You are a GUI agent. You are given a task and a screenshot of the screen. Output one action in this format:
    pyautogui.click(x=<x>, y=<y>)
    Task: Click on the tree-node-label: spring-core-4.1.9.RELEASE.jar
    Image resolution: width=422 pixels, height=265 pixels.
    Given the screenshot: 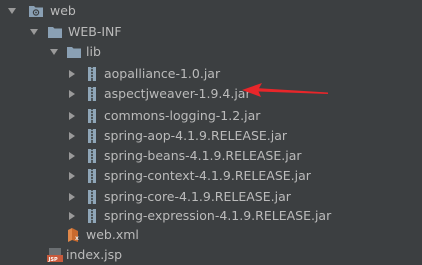 What is the action you would take?
    pyautogui.click(x=197, y=196)
    